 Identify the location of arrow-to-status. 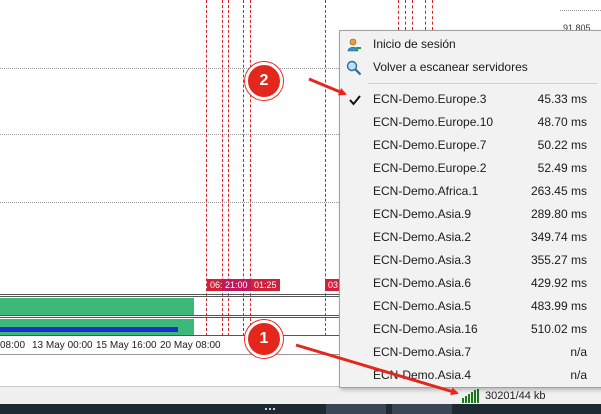
(377, 369).